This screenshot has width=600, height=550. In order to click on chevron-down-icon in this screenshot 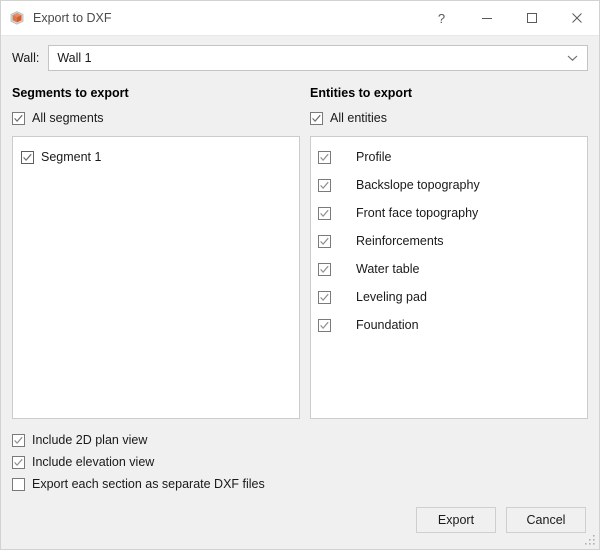, I will do `click(572, 58)`.